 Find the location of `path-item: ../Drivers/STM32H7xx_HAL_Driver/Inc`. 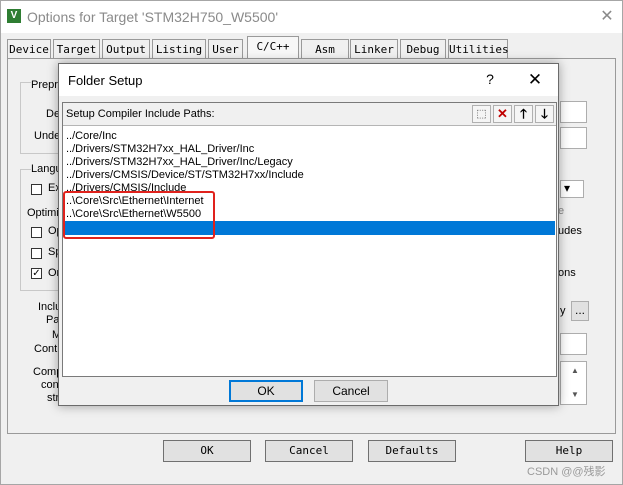

path-item: ../Drivers/STM32H7xx_HAL_Driver/Inc is located at coordinates (309, 149).